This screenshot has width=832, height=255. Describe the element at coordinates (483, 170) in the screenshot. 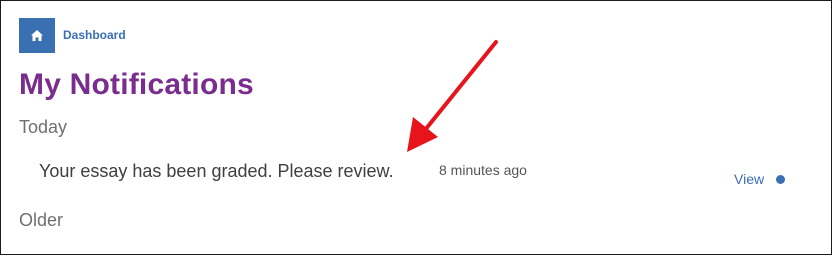

I see `notification-timestamp: 8 minutes ago` at that location.